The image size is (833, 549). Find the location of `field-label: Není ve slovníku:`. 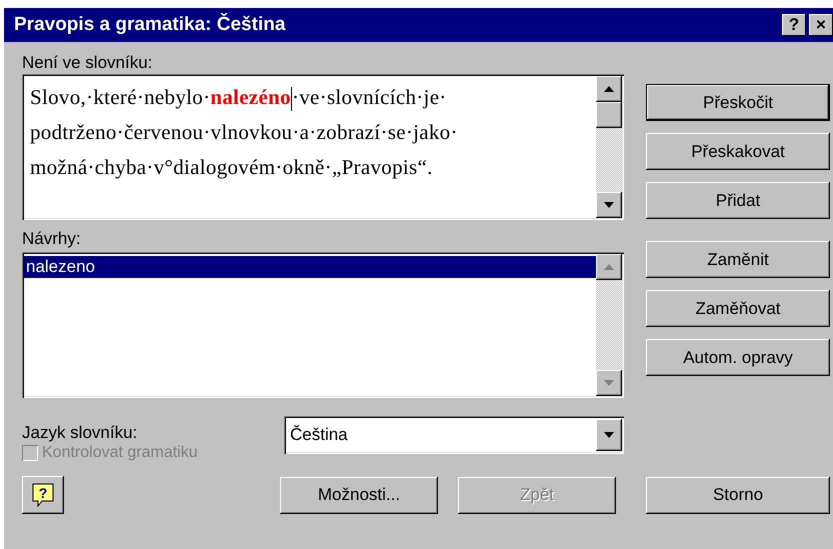

field-label: Není ve slovníku: is located at coordinates (88, 63).